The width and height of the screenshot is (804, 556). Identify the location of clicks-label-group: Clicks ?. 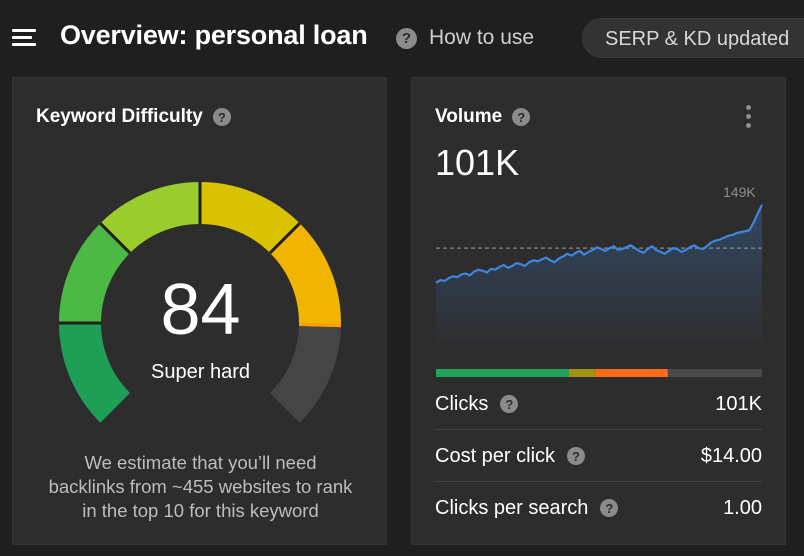
(477, 404).